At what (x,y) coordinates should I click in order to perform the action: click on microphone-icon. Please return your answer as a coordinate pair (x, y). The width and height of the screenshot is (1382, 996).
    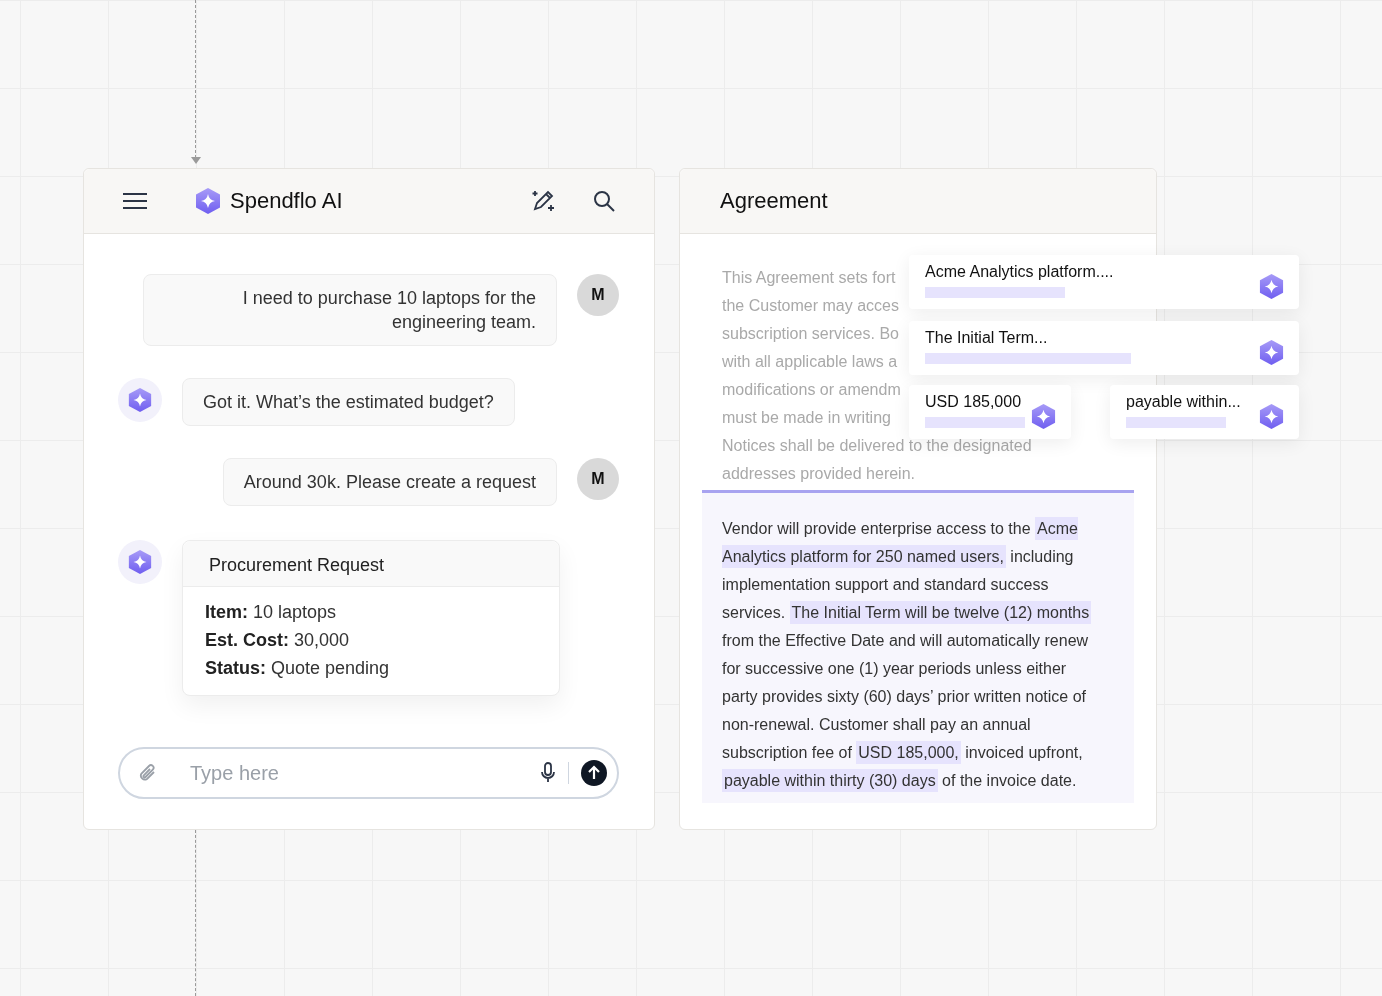
    Looking at the image, I should click on (547, 773).